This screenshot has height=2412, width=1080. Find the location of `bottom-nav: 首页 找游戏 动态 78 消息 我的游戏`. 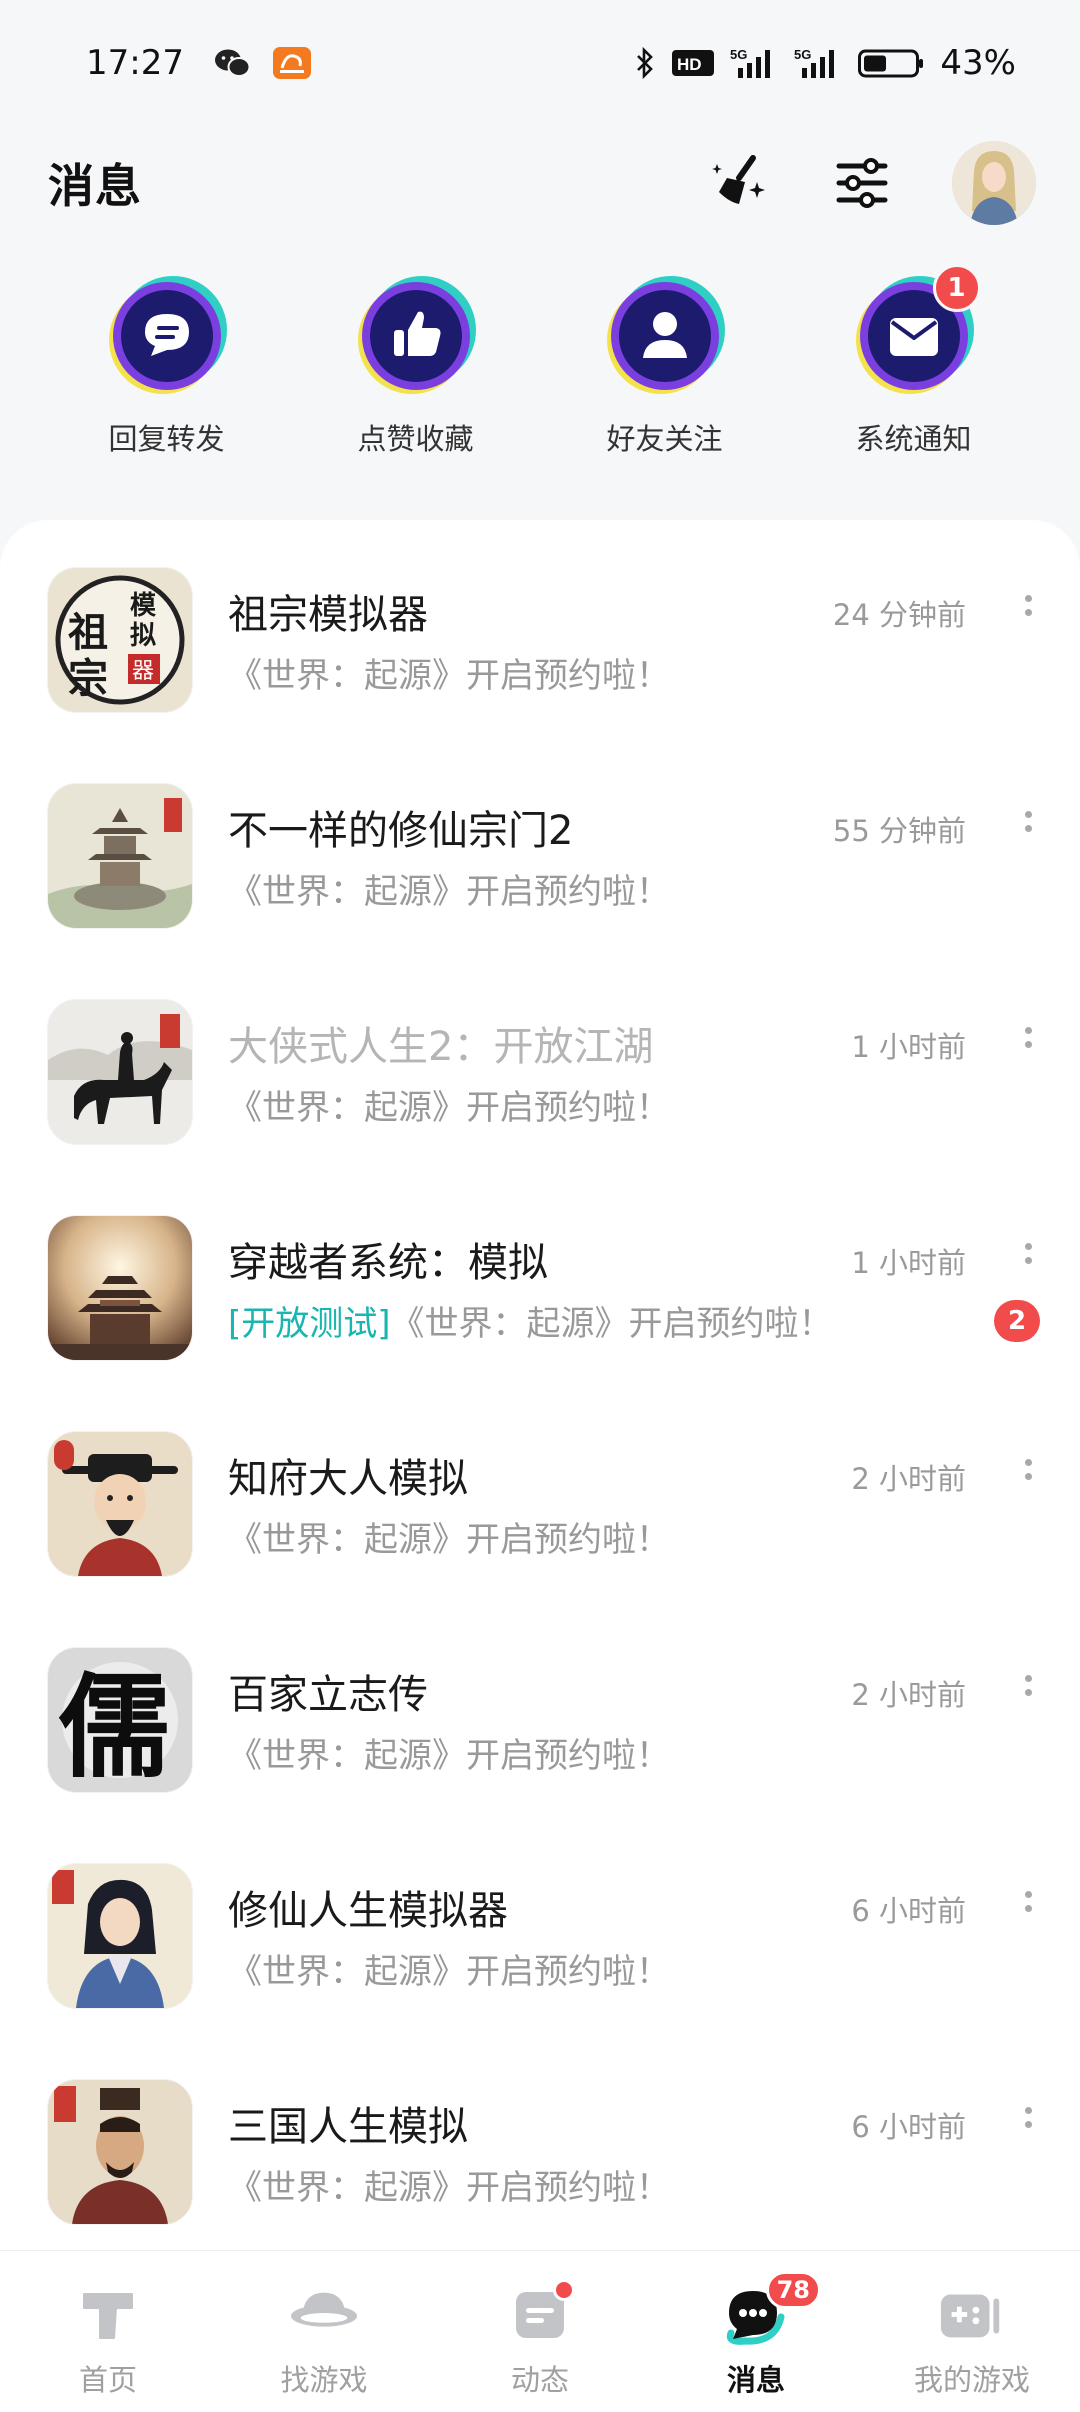

bottom-nav: 首页 找游戏 动态 78 消息 我的游戏 is located at coordinates (540, 2331).